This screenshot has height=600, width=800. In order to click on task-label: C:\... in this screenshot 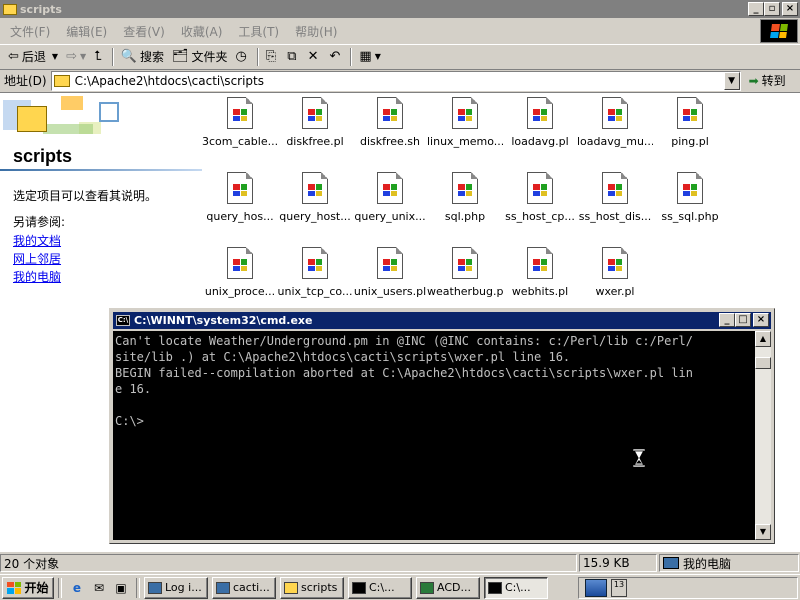, I will do `click(518, 587)`.